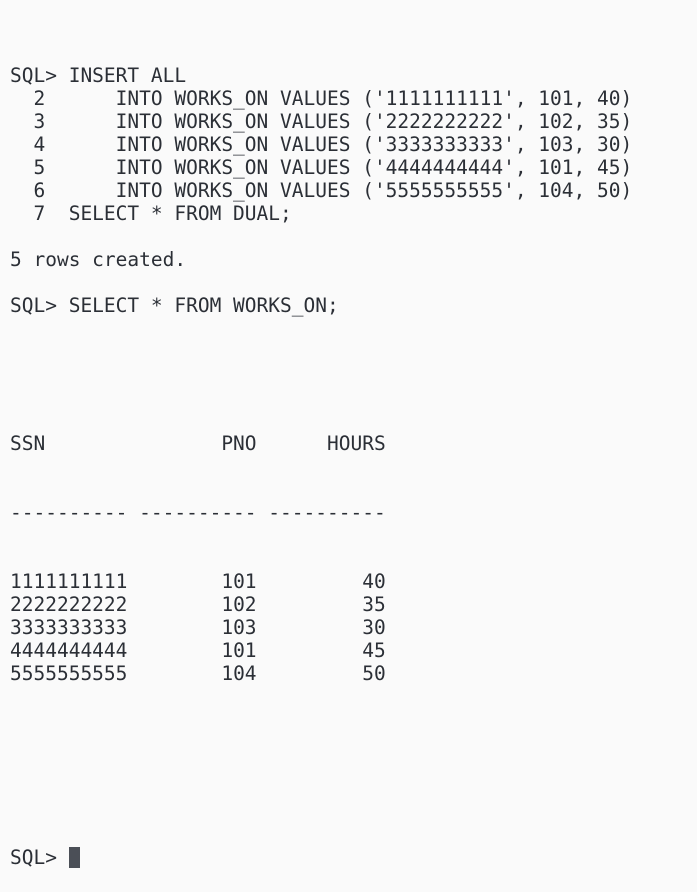  I want to click on cell-pno: 104, so click(239, 673).